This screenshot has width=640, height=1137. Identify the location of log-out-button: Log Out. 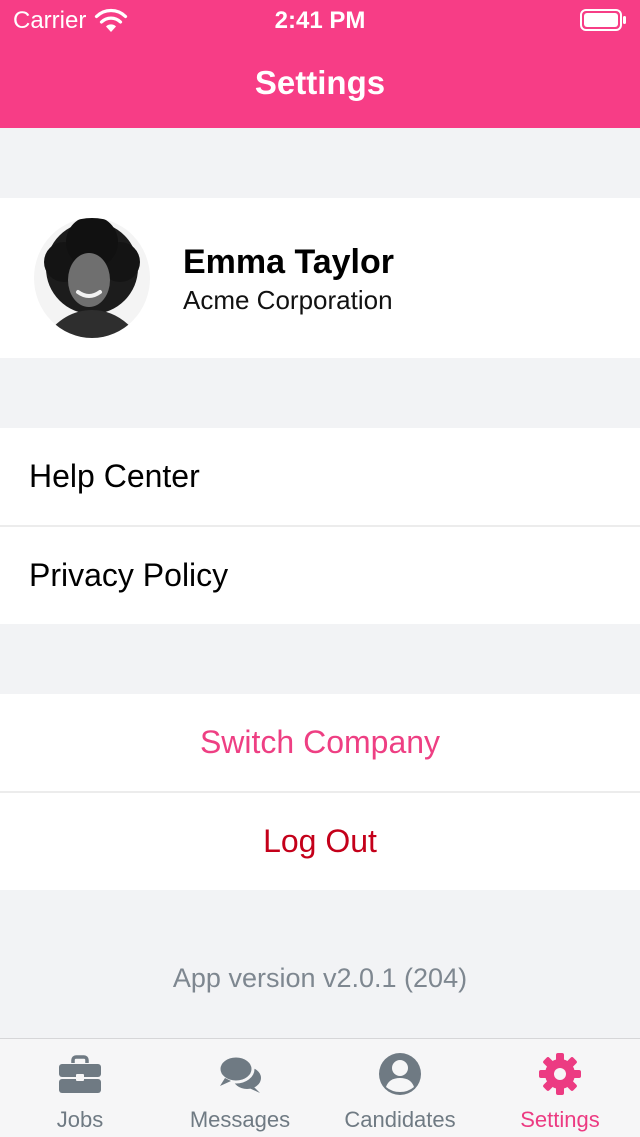
(320, 841).